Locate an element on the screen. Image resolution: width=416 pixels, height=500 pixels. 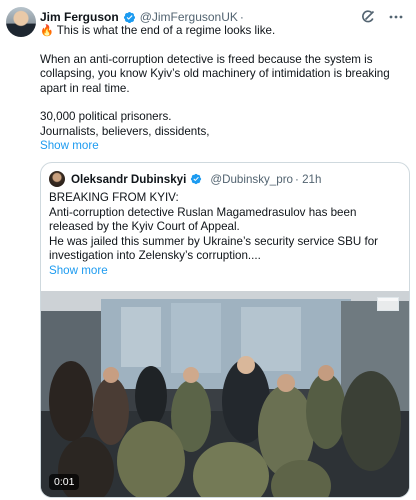
post-header: Jim Ferguson @JimFergusonUK · is located at coordinates (224, 17).